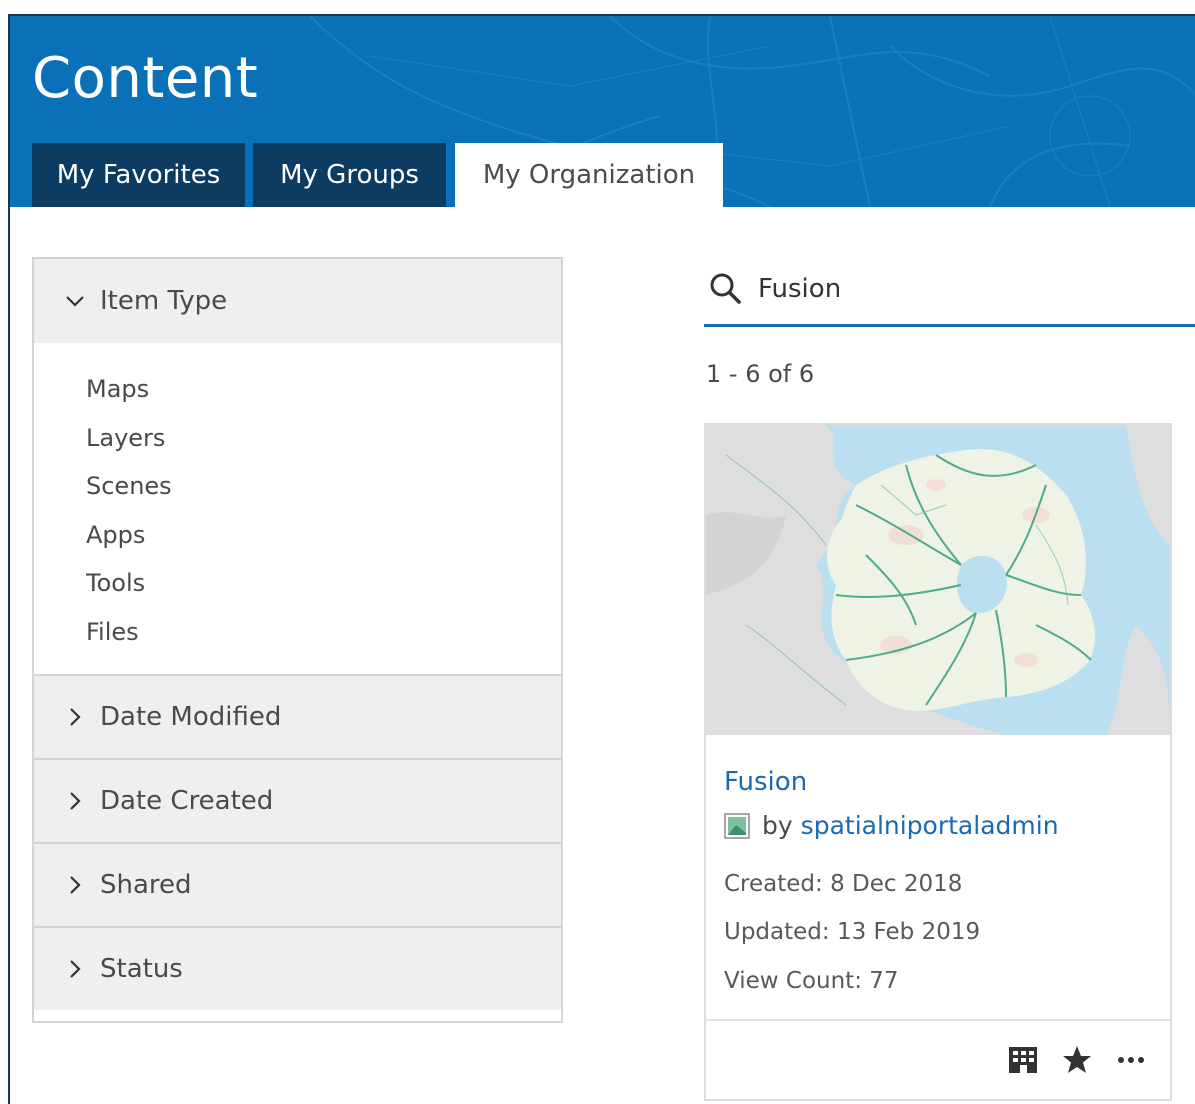 The image size is (1195, 1104). I want to click on results-count: 1 - 6 of 6, so click(760, 374).